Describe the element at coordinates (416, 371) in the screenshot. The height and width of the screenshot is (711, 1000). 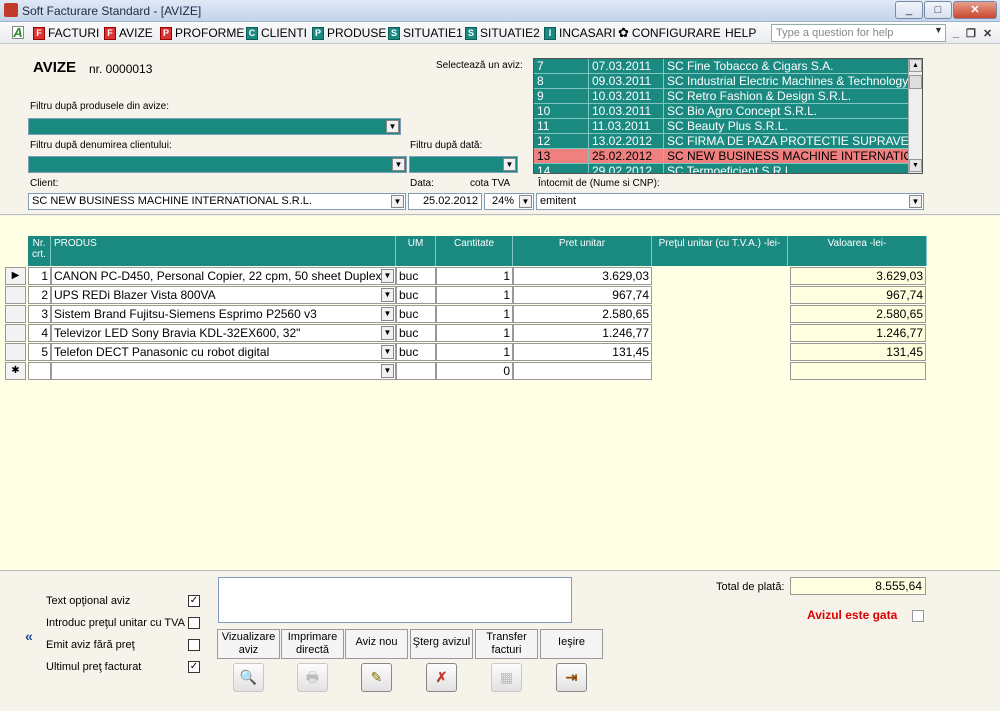
I see `um-cell` at that location.